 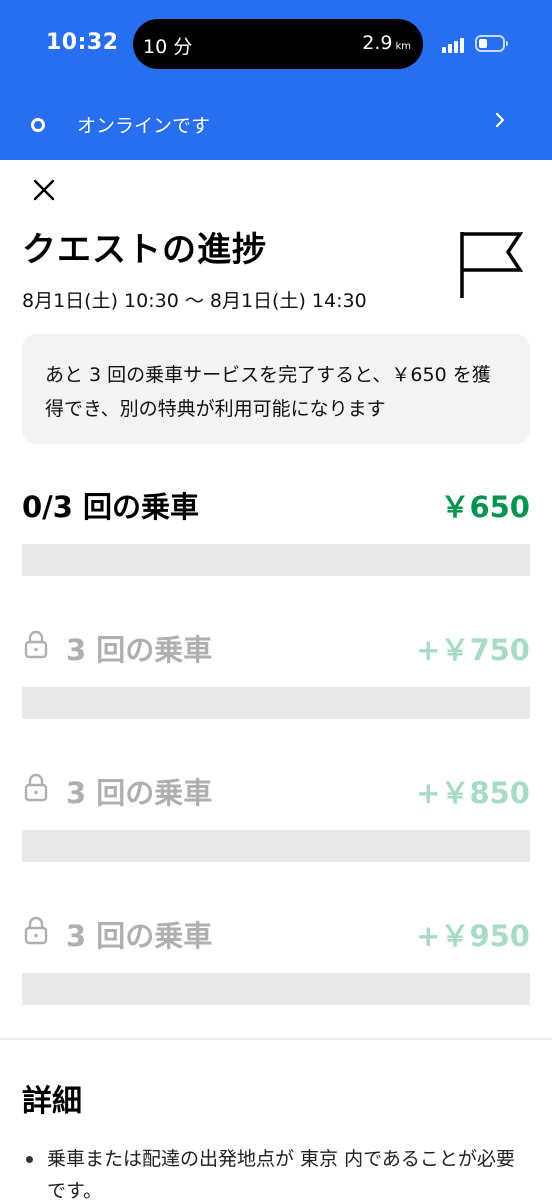 What do you see at coordinates (473, 650) in the screenshot?
I see `tier-amount: +￥750` at bounding box center [473, 650].